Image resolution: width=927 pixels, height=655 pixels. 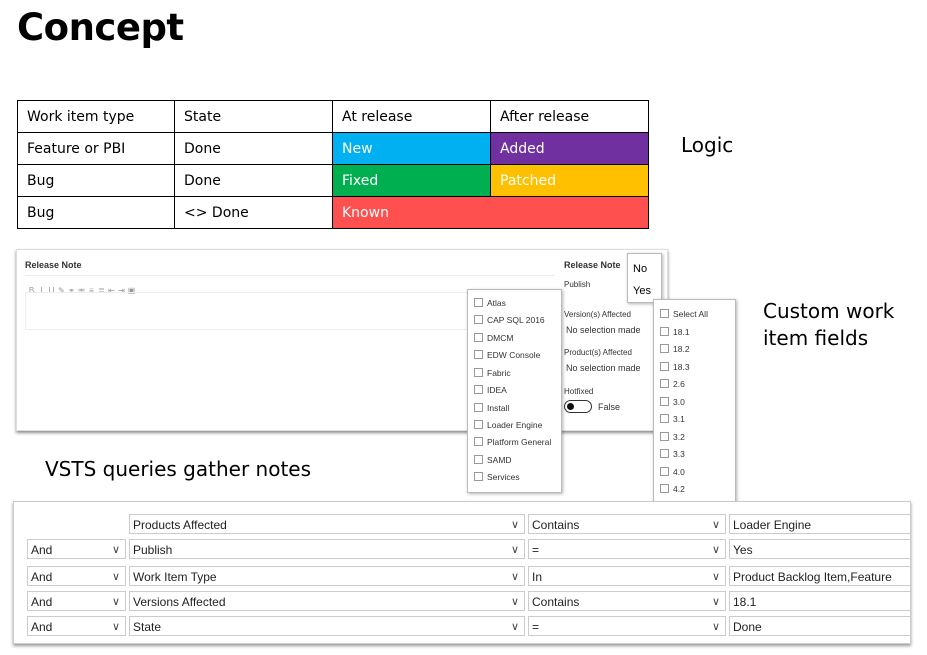 What do you see at coordinates (100, 27) in the screenshot?
I see `page-title: Concept` at bounding box center [100, 27].